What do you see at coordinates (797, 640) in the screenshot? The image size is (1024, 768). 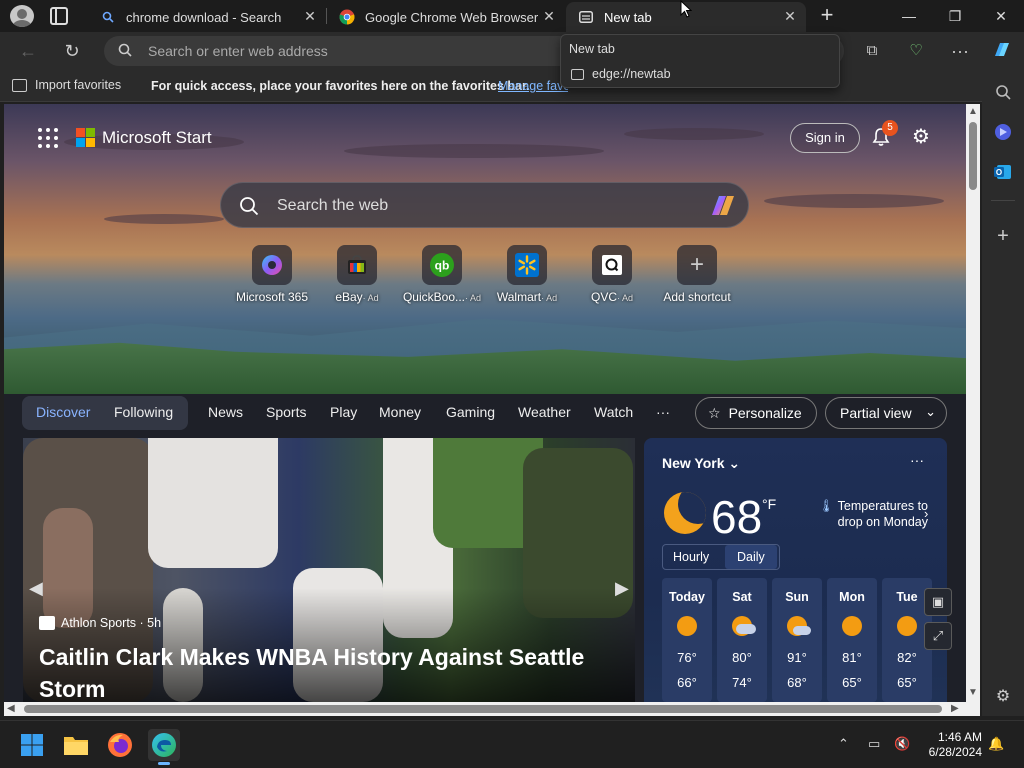 I see `forecast-day: Sun 91° 68°` at bounding box center [797, 640].